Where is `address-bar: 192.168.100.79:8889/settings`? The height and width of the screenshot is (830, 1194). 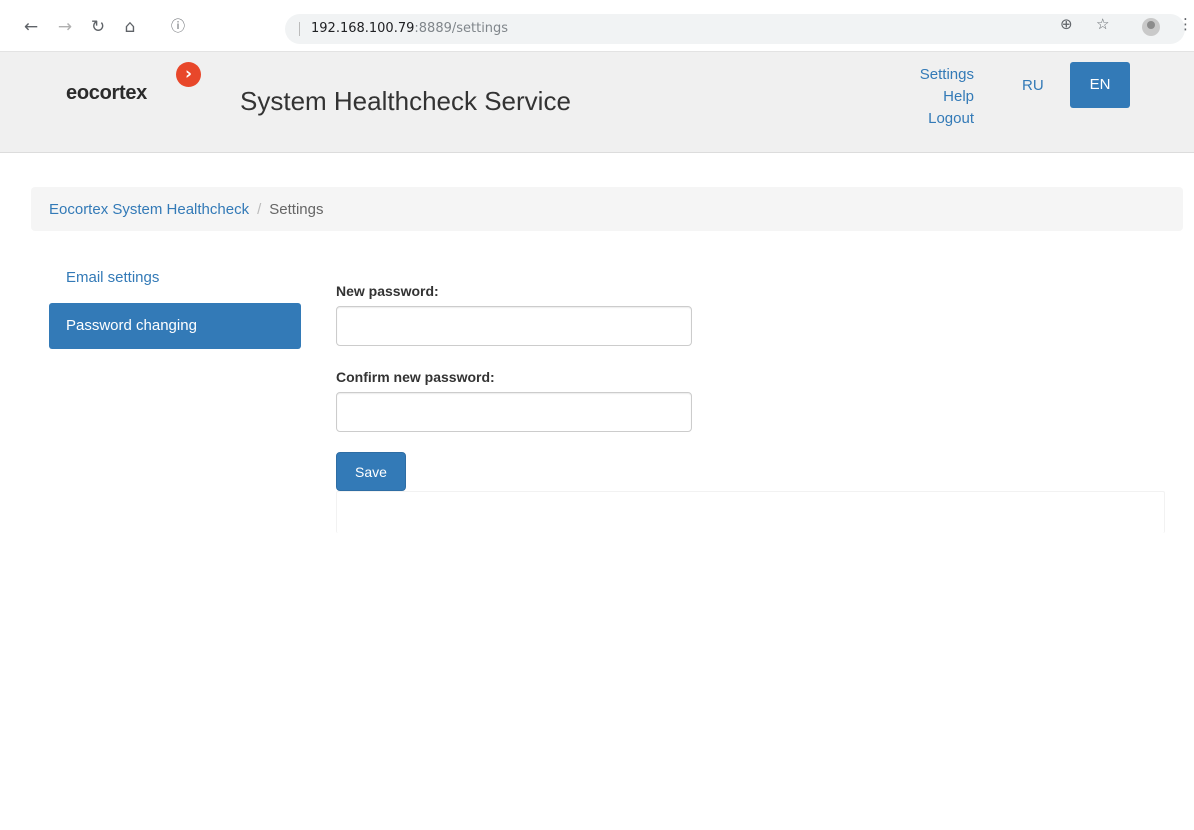
address-bar: 192.168.100.79:8889/settings is located at coordinates (735, 29).